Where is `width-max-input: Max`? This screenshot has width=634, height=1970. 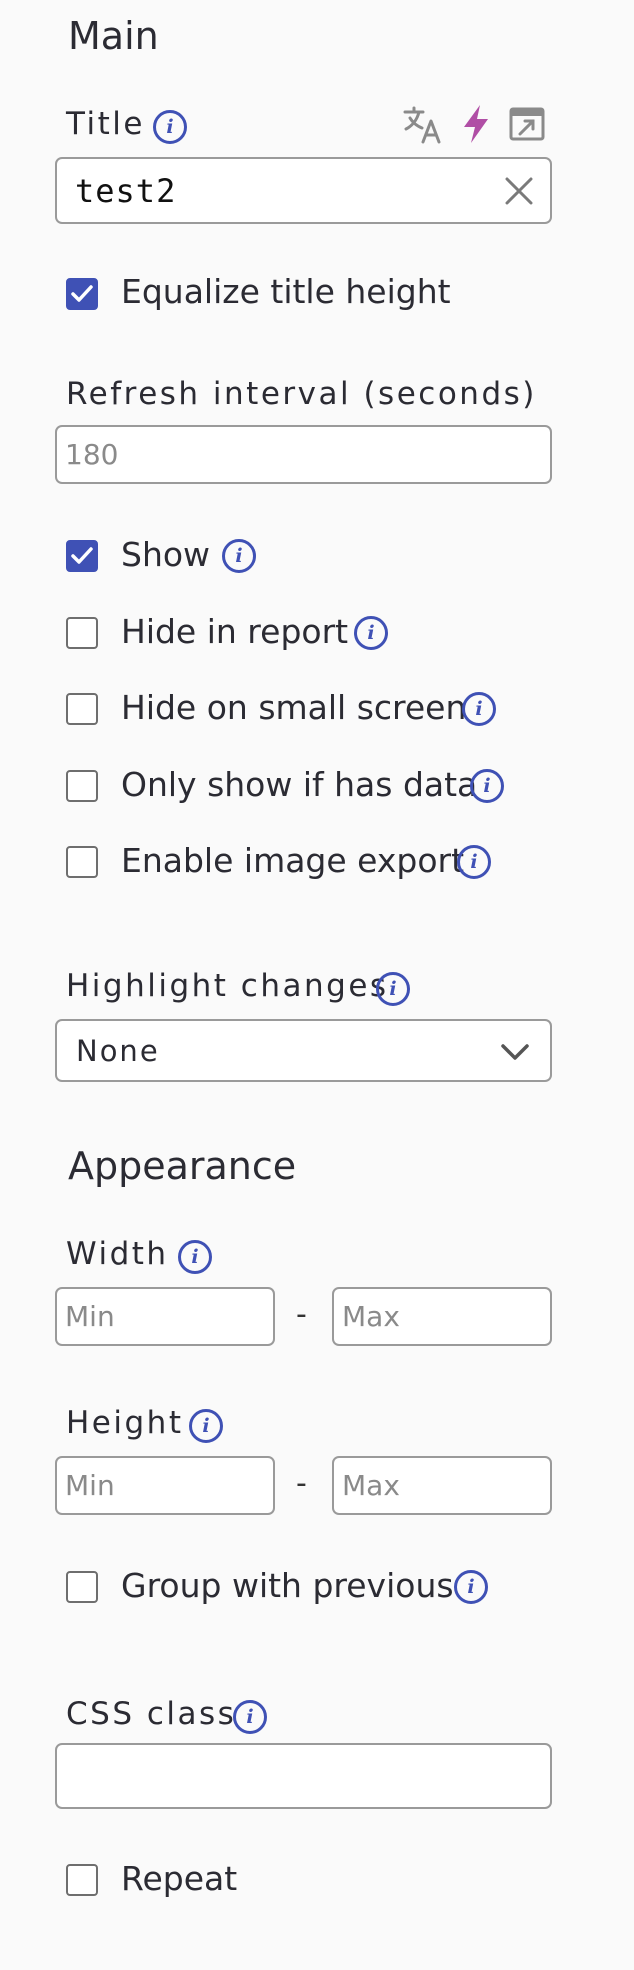 width-max-input: Max is located at coordinates (442, 1316).